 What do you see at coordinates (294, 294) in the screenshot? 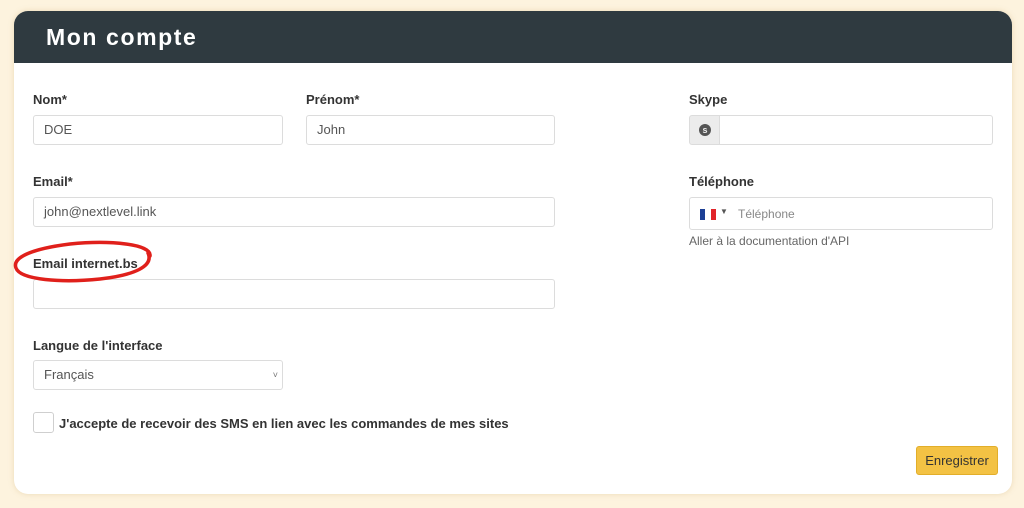
I see `email-internet-bs-input` at bounding box center [294, 294].